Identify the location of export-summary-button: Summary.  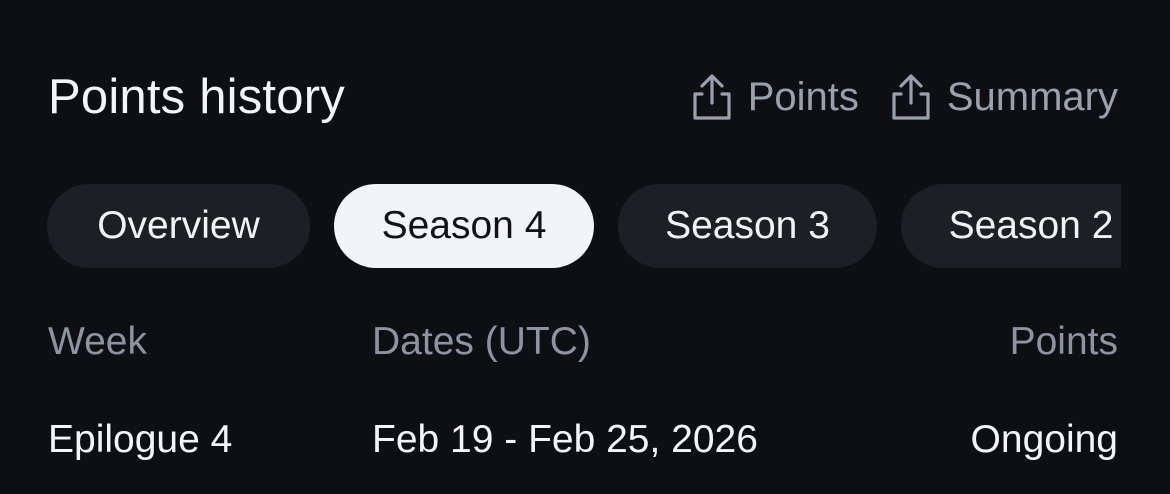
(1003, 97).